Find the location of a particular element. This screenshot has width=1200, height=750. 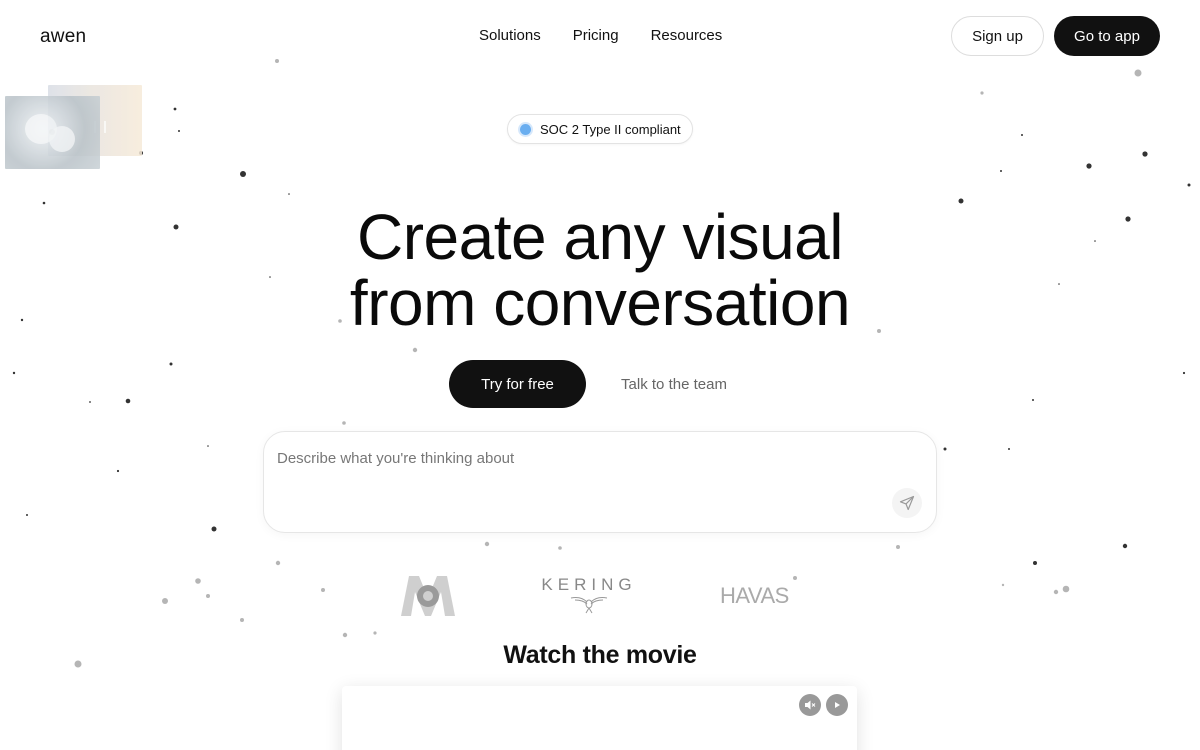

sign-up-button: Sign up is located at coordinates (997, 36).